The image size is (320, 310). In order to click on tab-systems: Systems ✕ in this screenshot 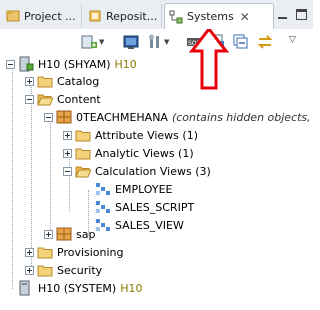, I will do `click(219, 16)`.